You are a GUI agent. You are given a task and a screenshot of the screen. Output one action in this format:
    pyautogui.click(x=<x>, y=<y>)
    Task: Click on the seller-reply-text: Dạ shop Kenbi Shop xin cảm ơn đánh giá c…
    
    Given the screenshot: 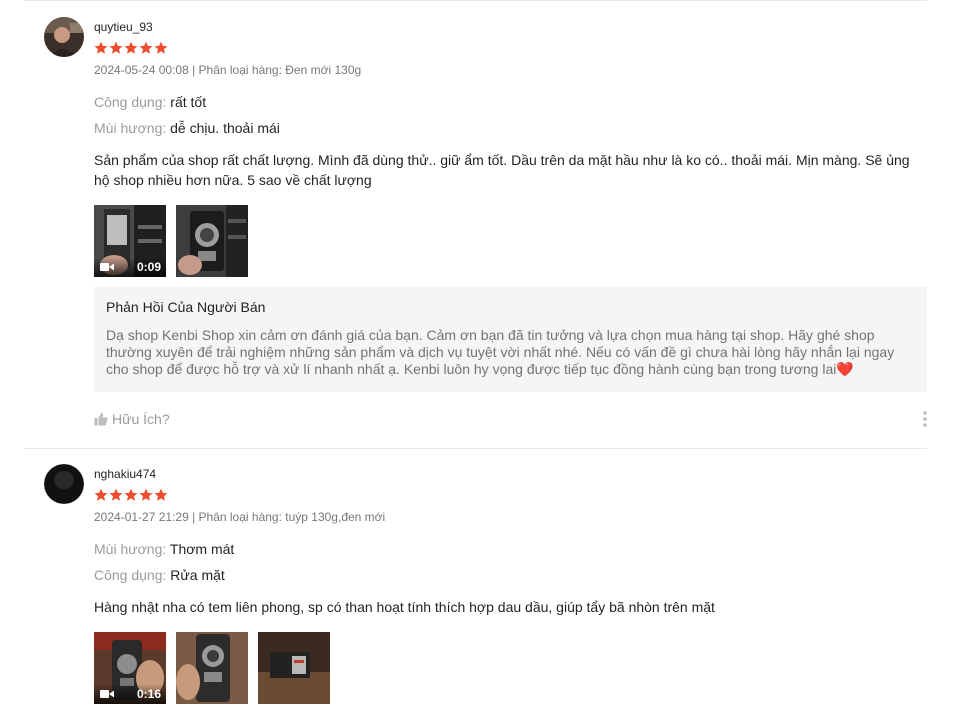 What is the action you would take?
    pyautogui.click(x=500, y=352)
    